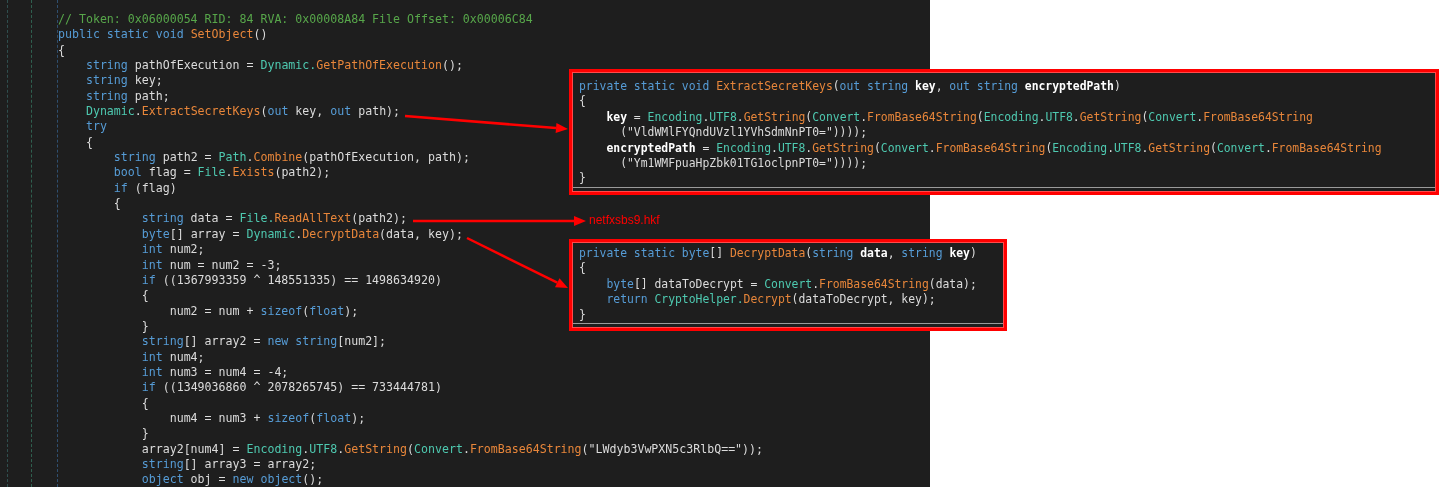  I want to click on code-line: ("Ym1WMFpuaHpZbk01TG1oclpnPT0="))));, so click(743, 163).